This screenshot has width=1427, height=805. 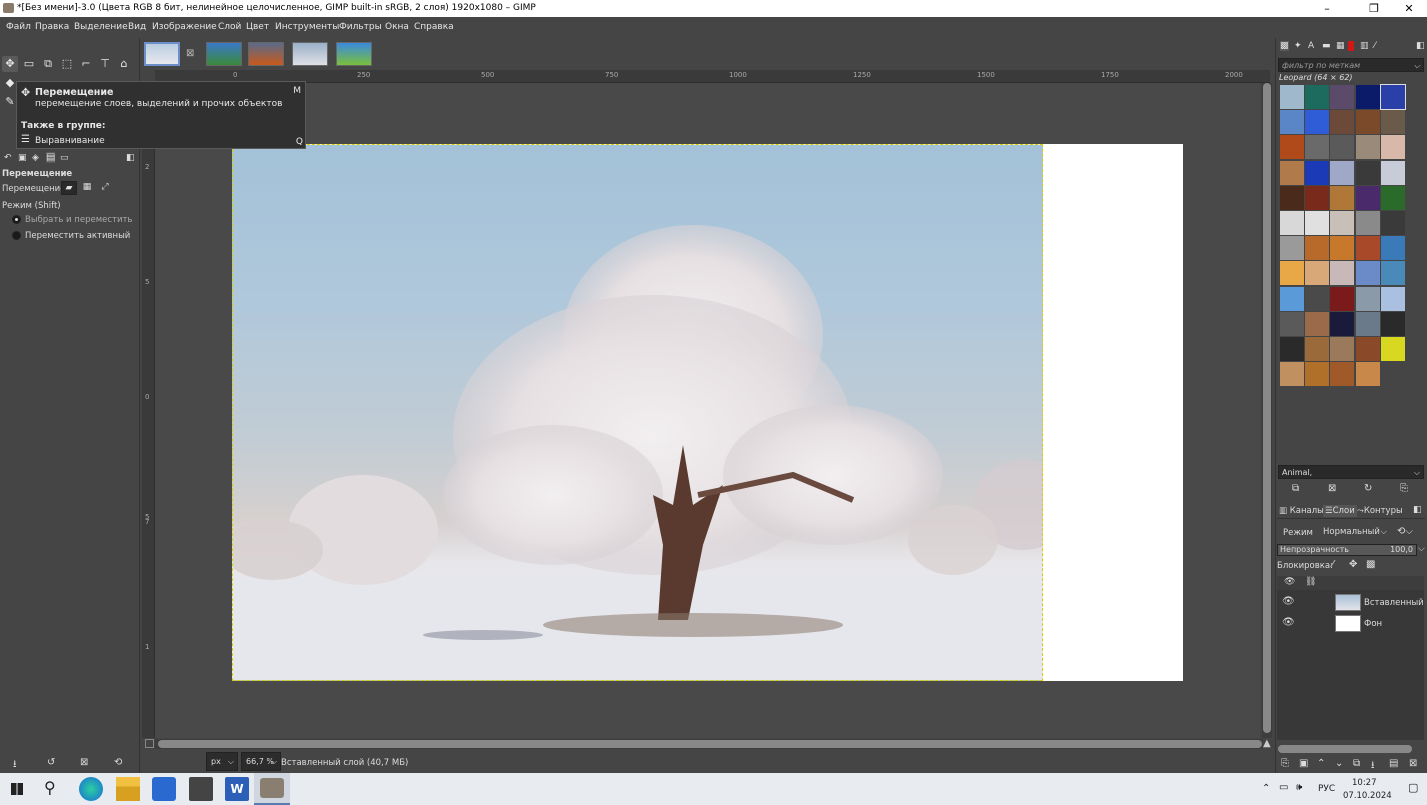 I want to click on fuzzy-select-tool-icon: ⬚, so click(x=67, y=64).